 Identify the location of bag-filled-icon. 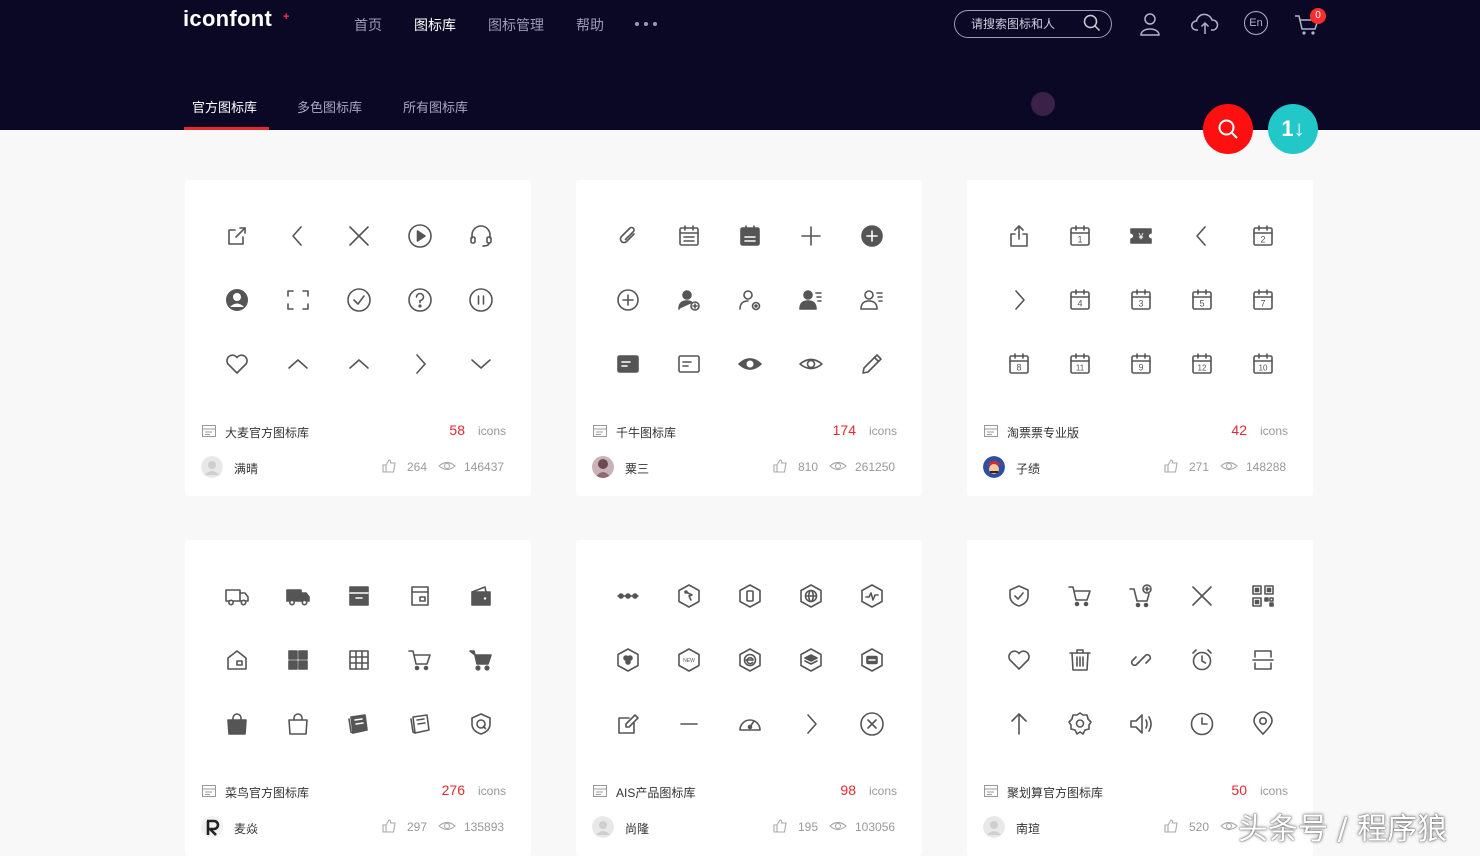
(237, 724).